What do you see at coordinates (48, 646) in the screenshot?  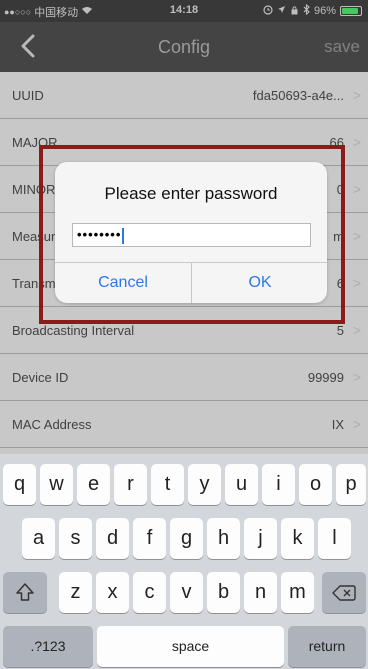 I see `numbers-key: .?123` at bounding box center [48, 646].